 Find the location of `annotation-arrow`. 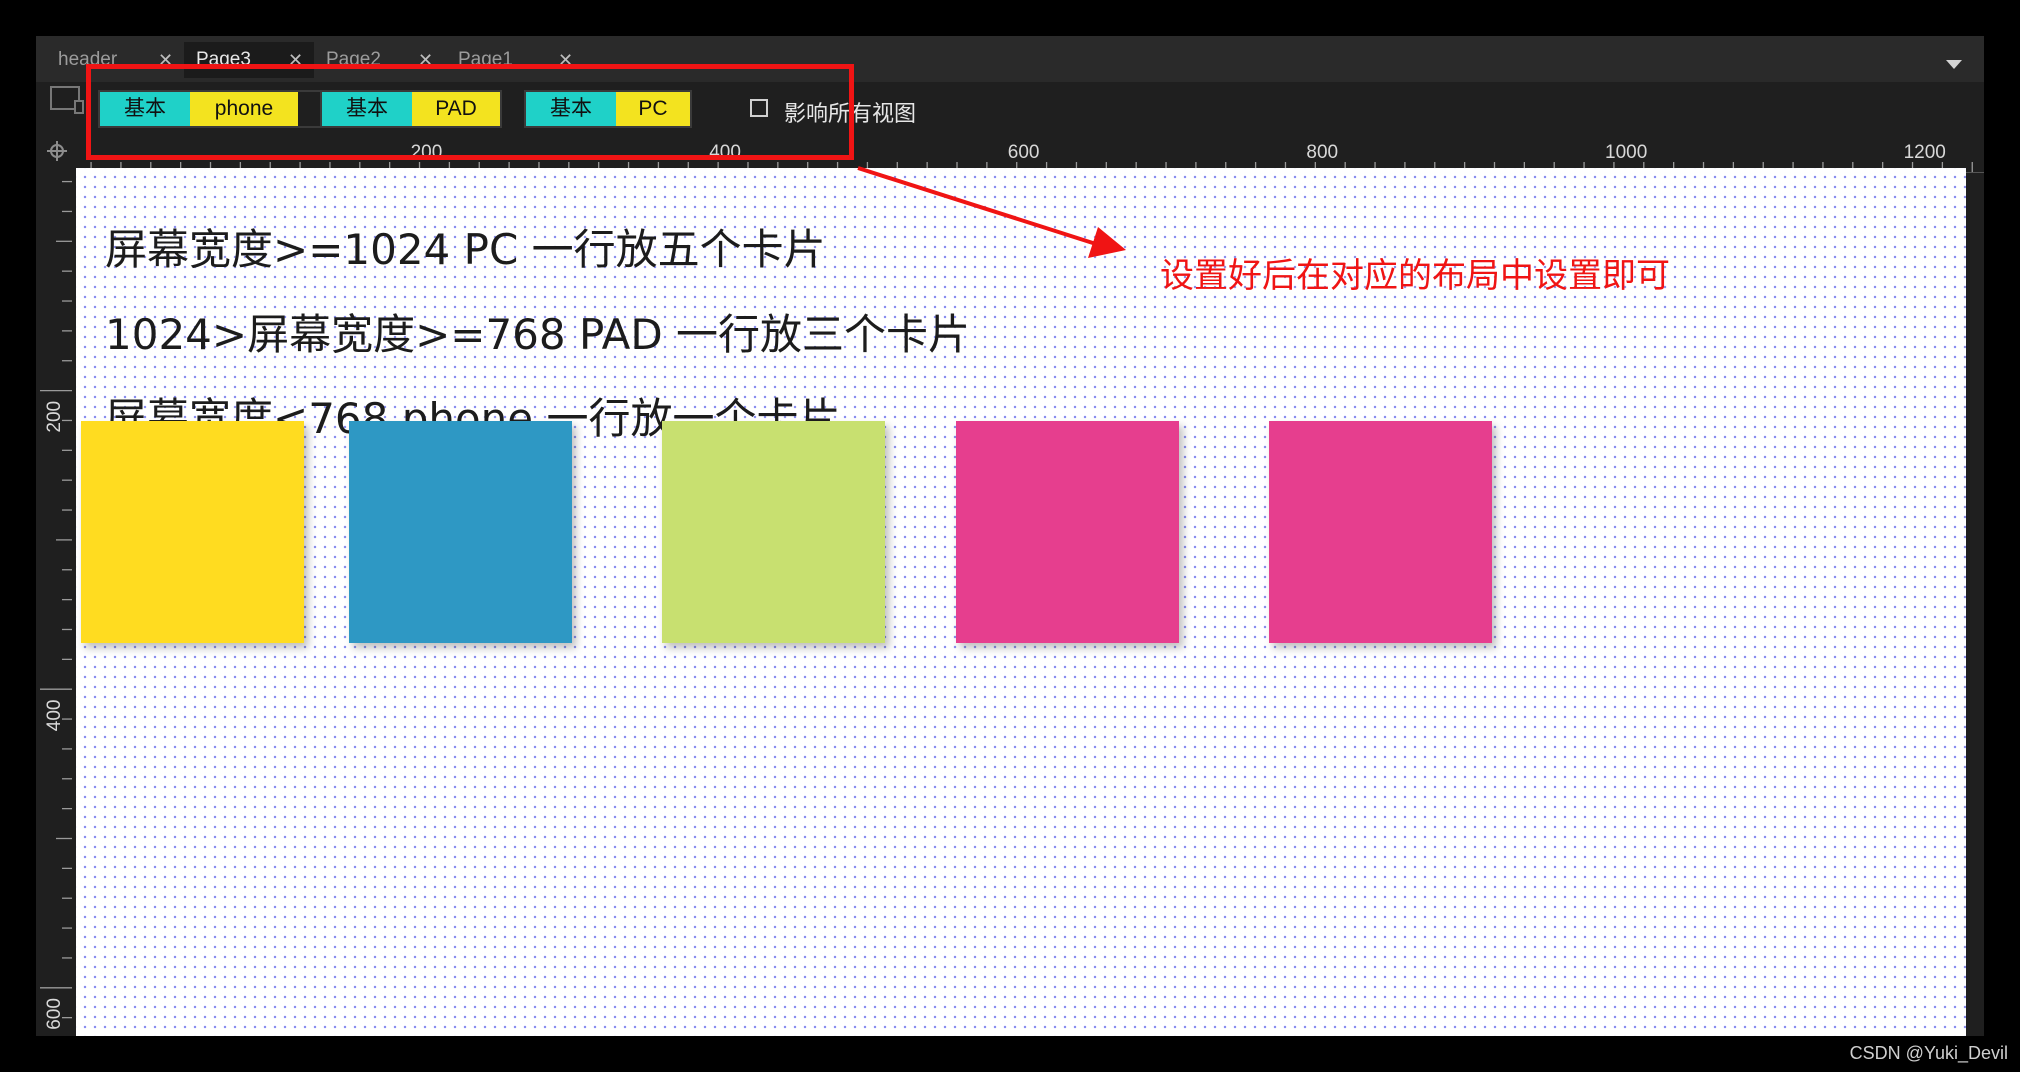

annotation-arrow is located at coordinates (991, 212).